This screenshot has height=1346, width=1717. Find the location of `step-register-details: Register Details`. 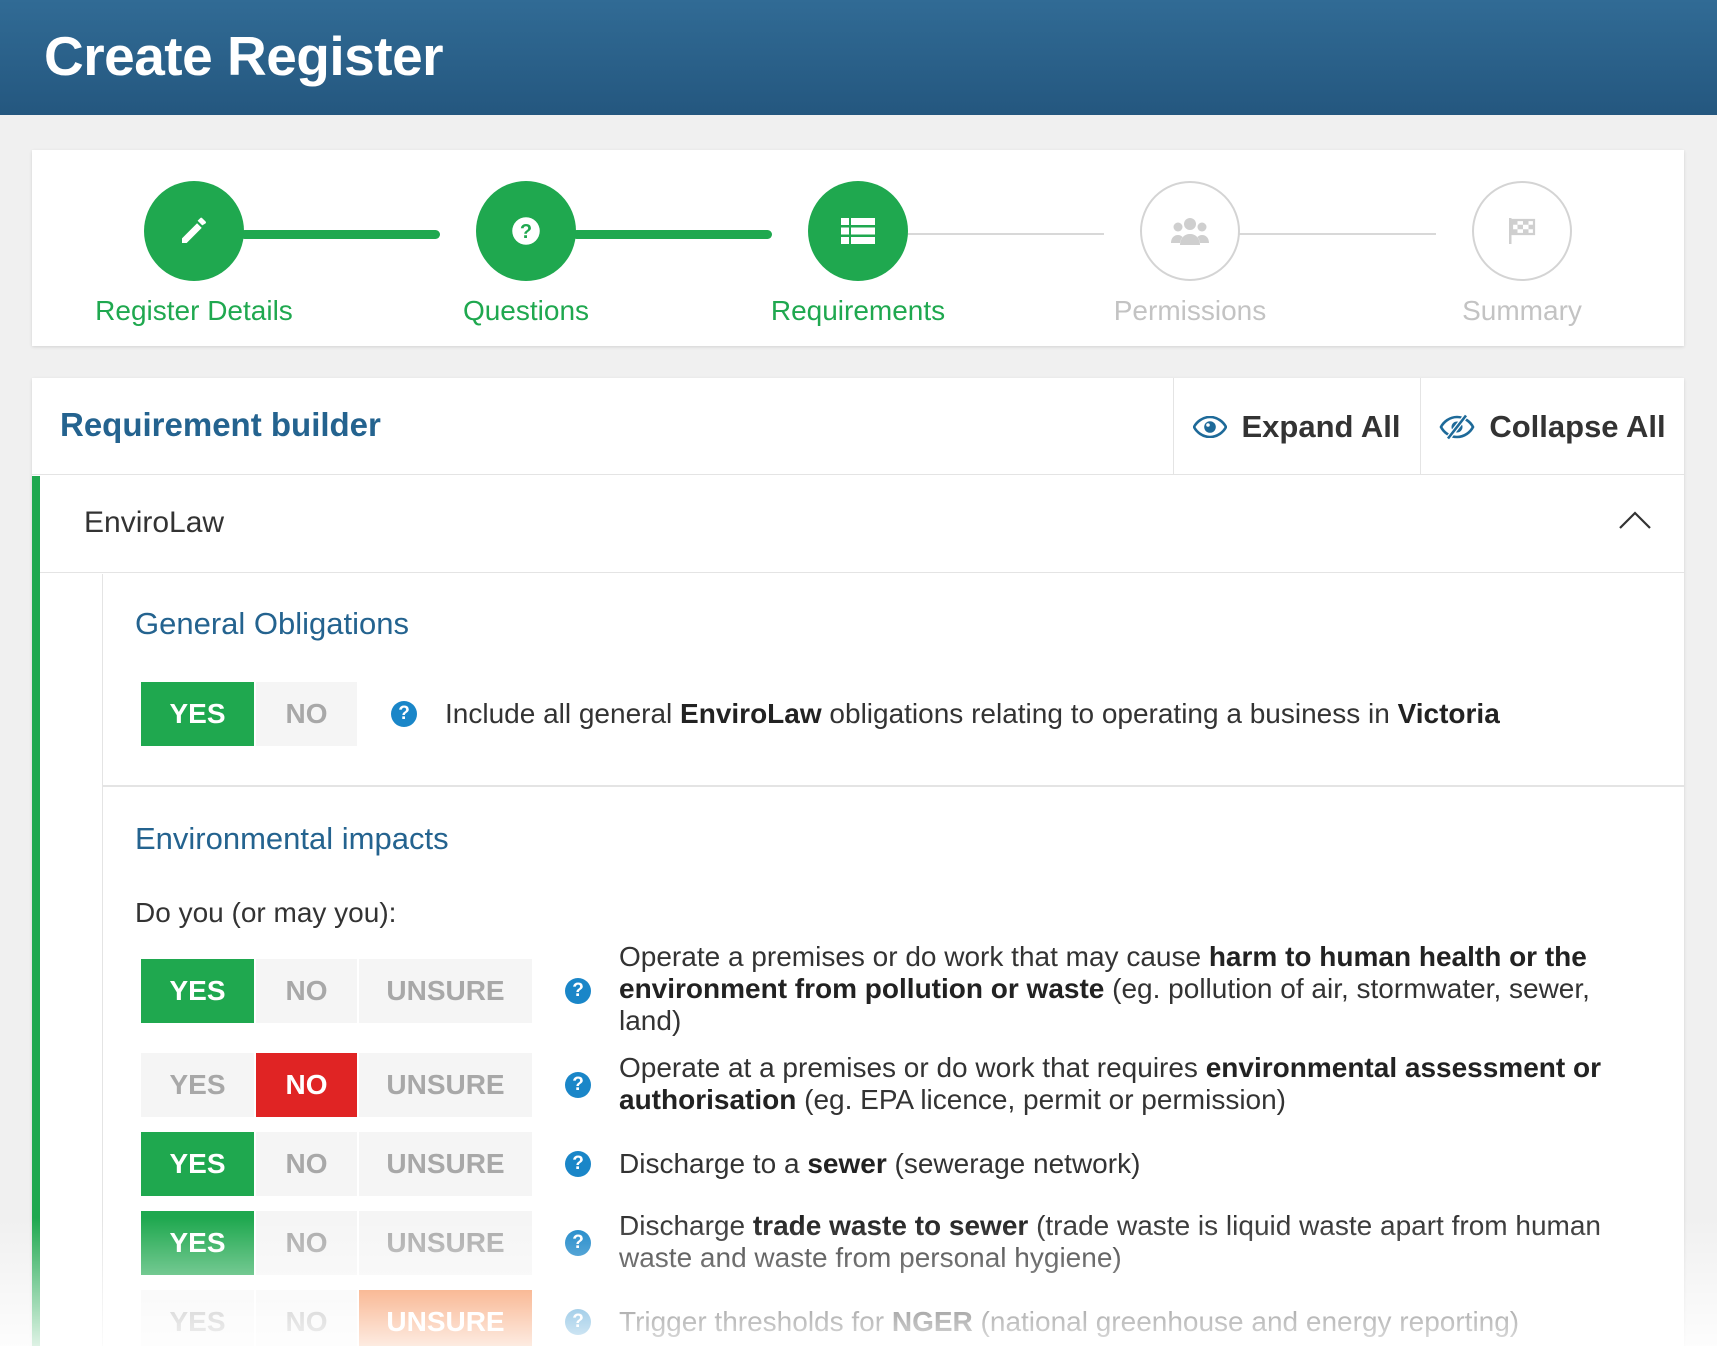

step-register-details: Register Details is located at coordinates (194, 254).